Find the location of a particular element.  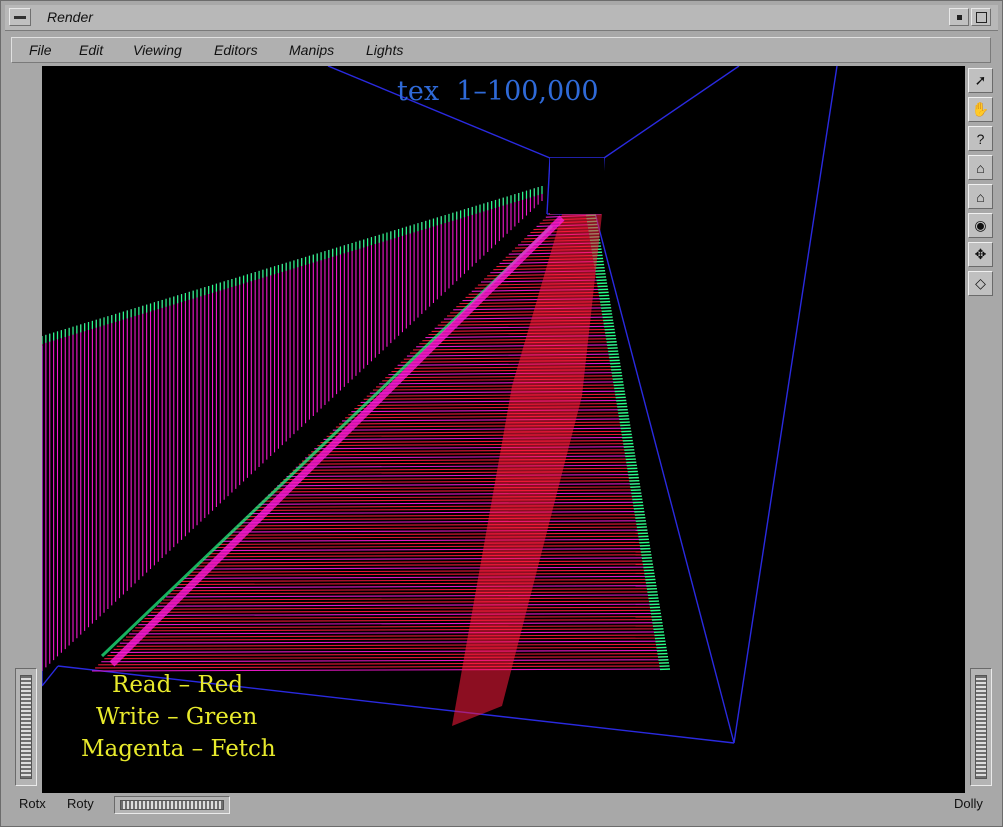

dolly-thumbwheel is located at coordinates (981, 727).